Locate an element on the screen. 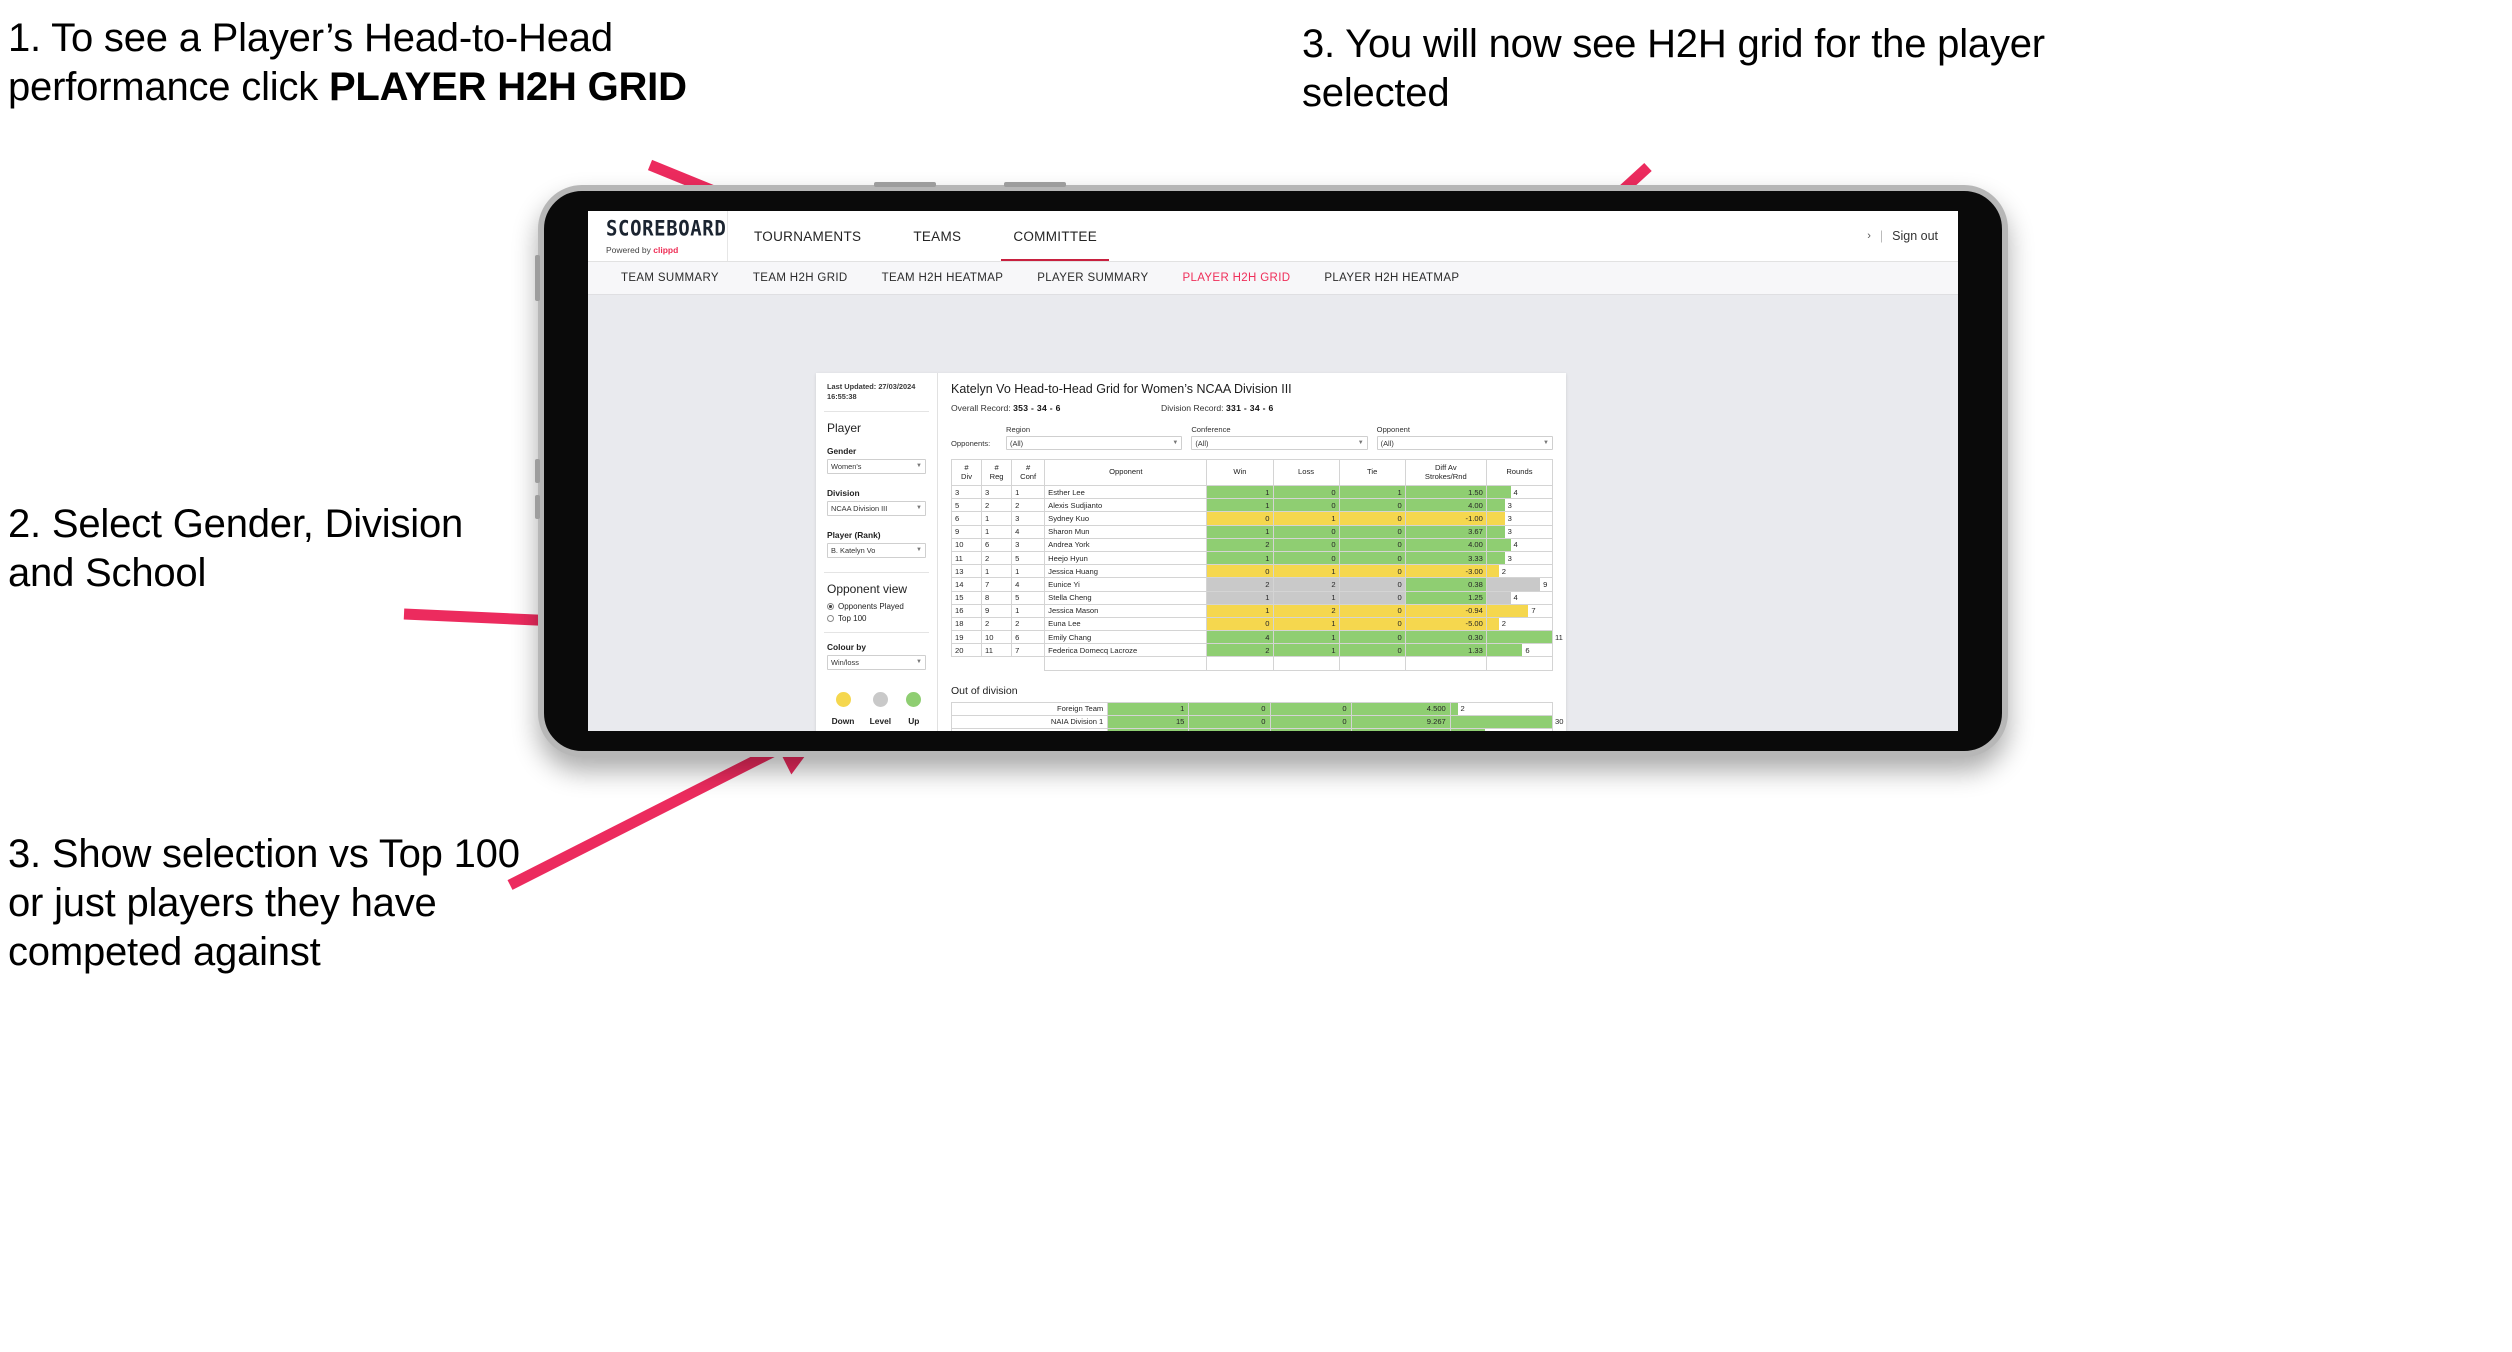 The width and height of the screenshot is (2512, 1352). grid-col-header: # Conf is located at coordinates (1028, 472).